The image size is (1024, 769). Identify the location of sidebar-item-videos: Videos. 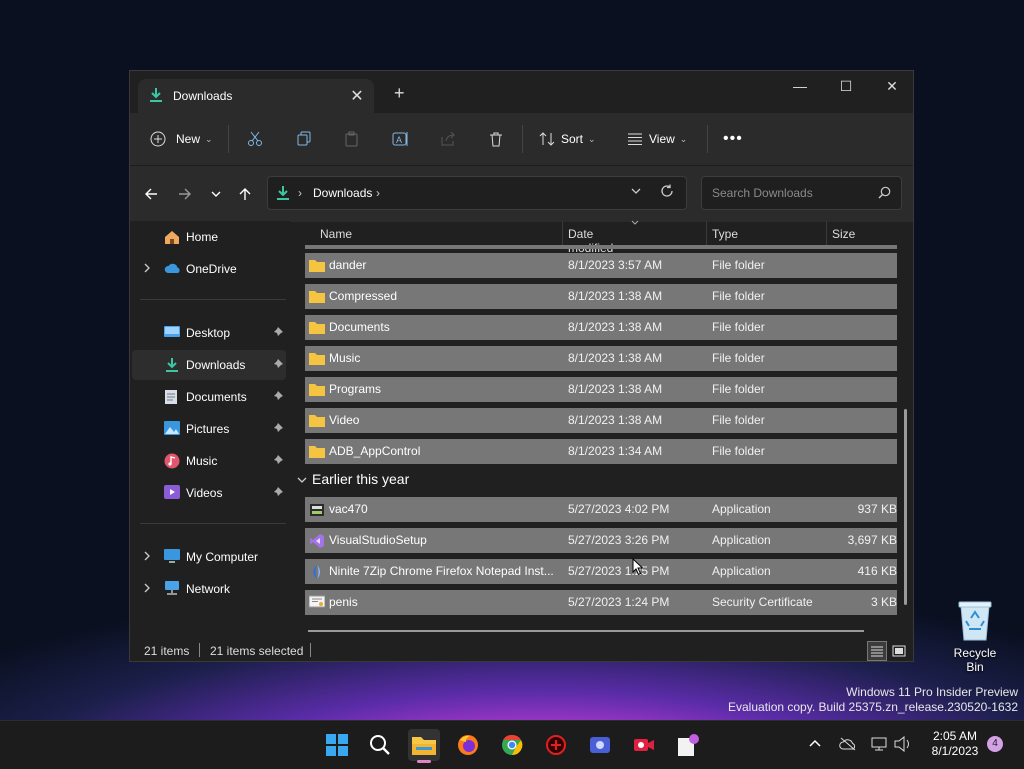
(209, 493).